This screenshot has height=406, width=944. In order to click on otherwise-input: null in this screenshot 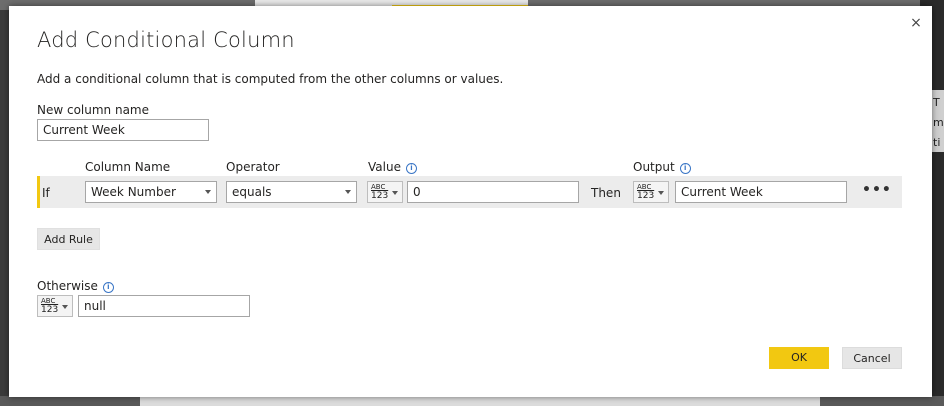, I will do `click(164, 306)`.